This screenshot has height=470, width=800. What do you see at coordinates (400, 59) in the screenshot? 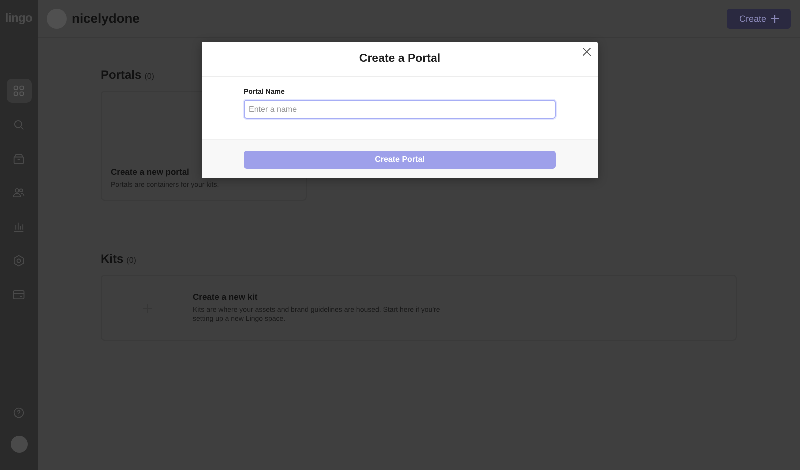
I see `modal-title: Create a Portal` at bounding box center [400, 59].